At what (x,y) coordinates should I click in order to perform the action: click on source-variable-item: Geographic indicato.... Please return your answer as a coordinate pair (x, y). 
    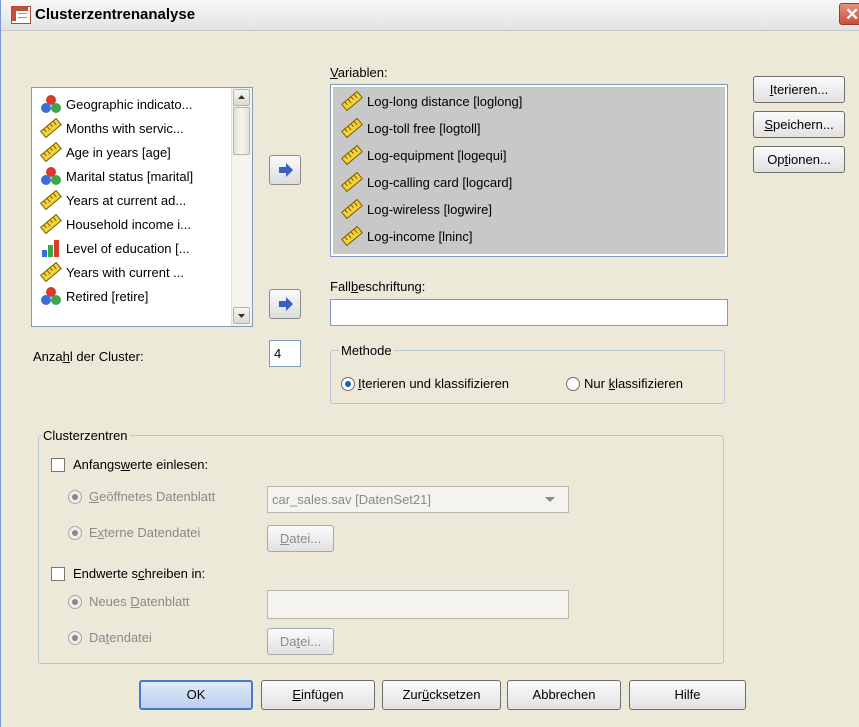
    Looking at the image, I should click on (112, 104).